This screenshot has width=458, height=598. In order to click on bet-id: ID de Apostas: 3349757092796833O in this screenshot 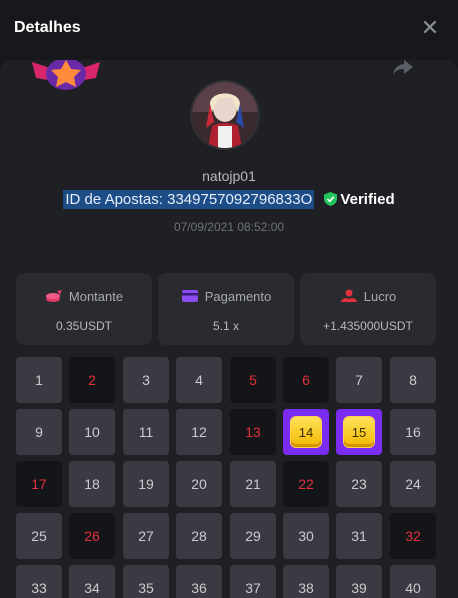, I will do `click(189, 199)`.